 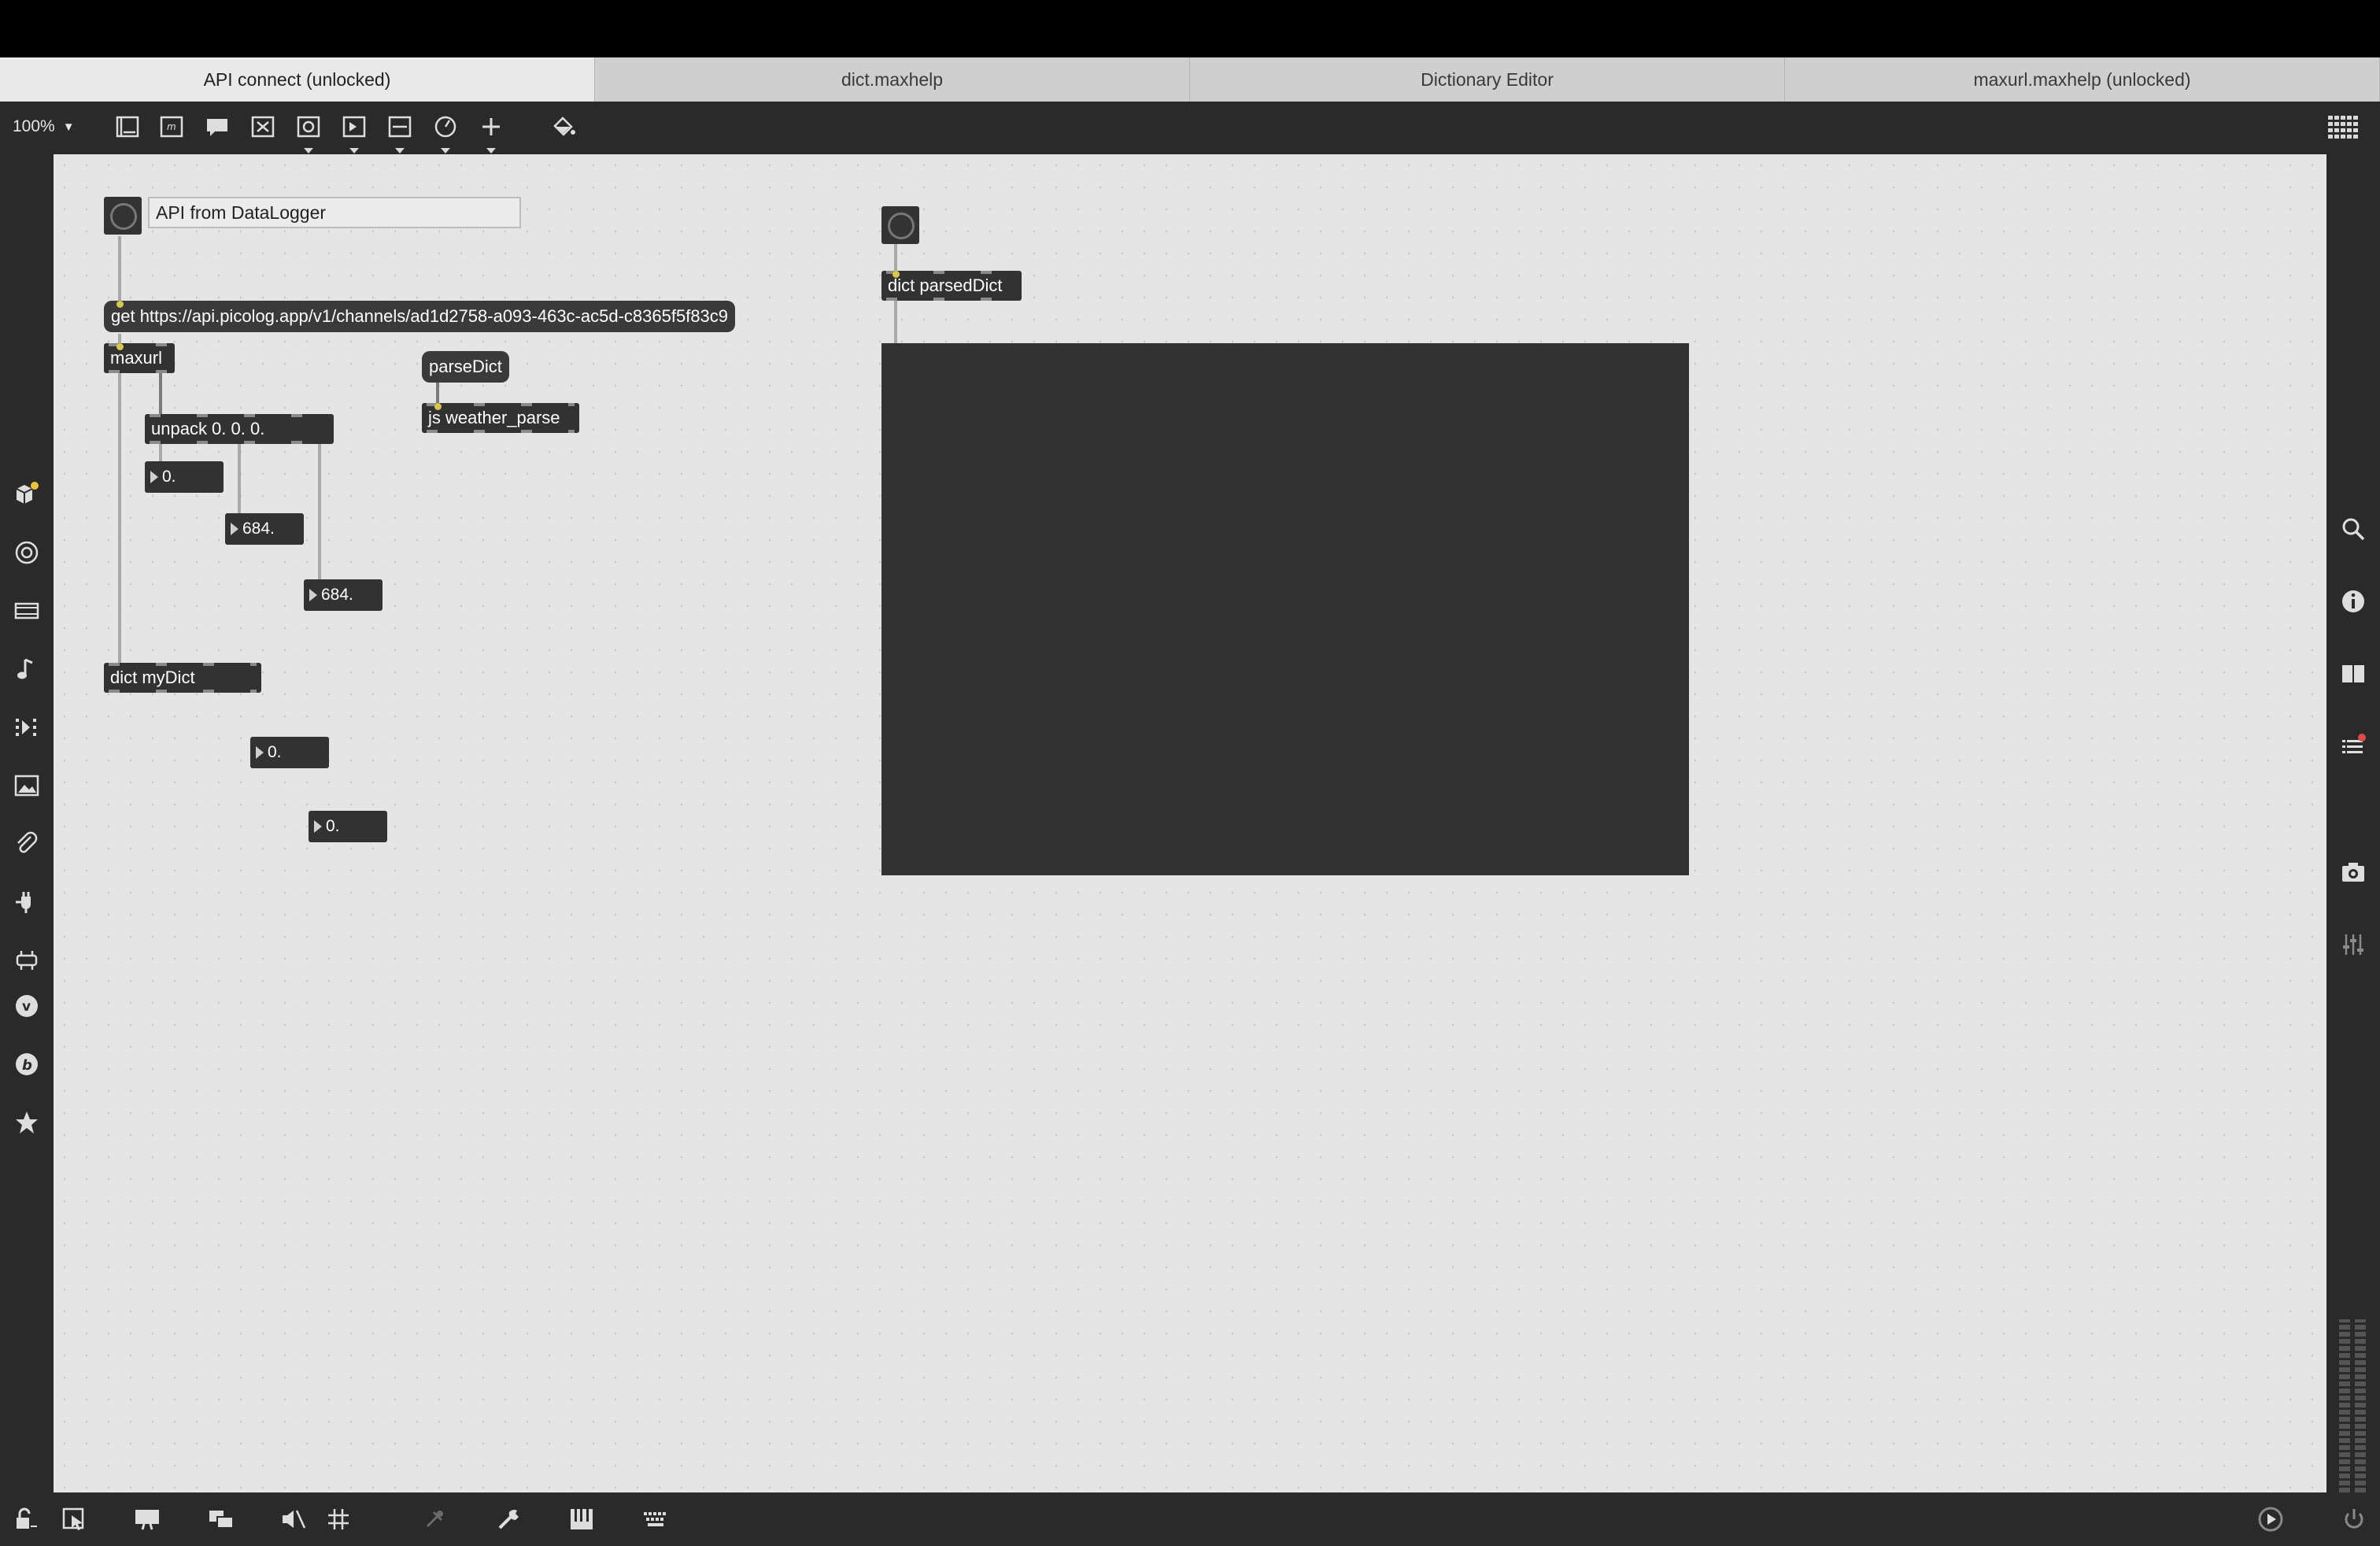 What do you see at coordinates (491, 133) in the screenshot?
I see `add-icon` at bounding box center [491, 133].